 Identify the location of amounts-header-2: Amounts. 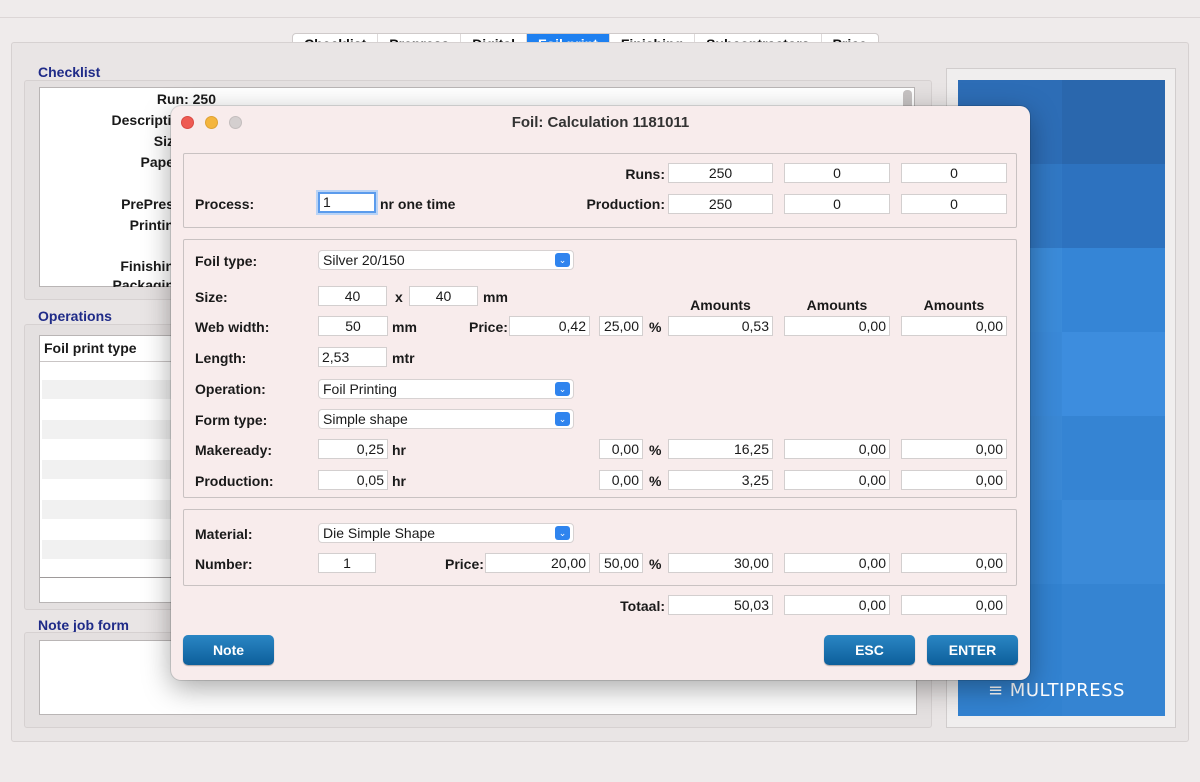
(837, 305).